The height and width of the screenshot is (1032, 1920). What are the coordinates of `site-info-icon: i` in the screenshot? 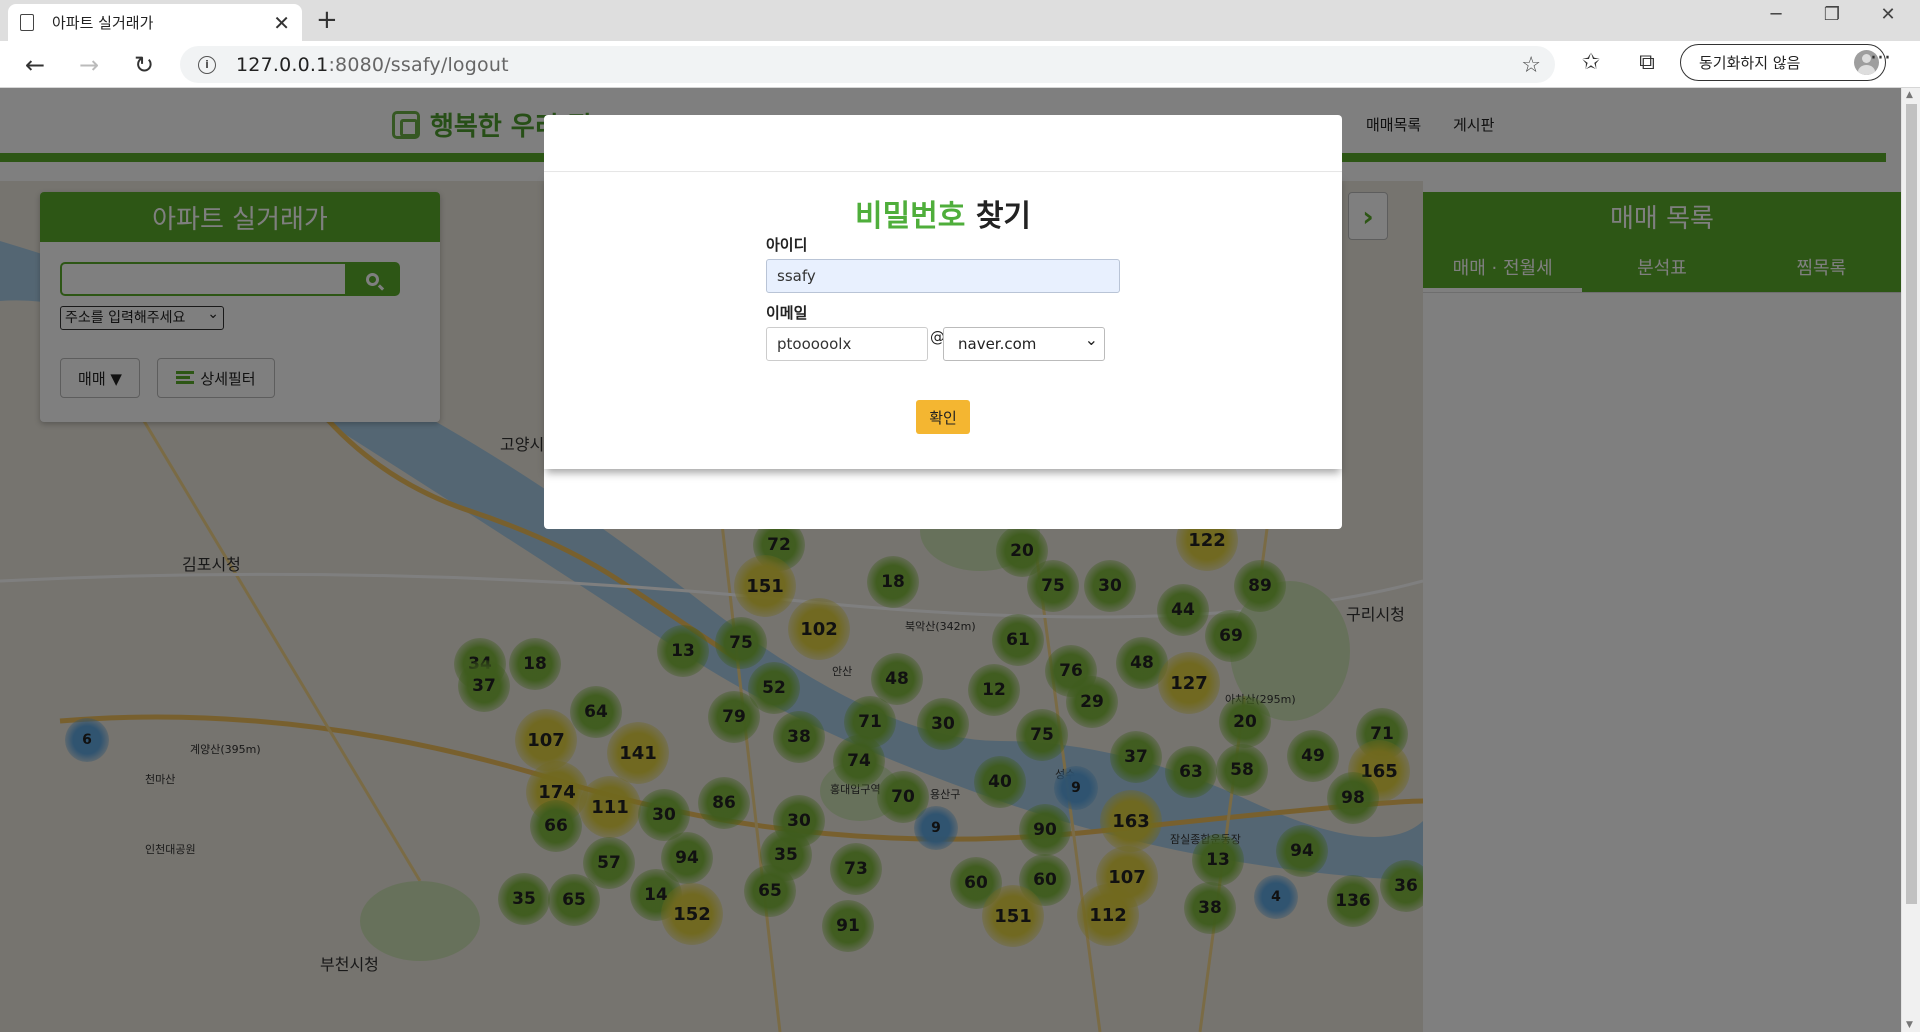 It's located at (207, 64).